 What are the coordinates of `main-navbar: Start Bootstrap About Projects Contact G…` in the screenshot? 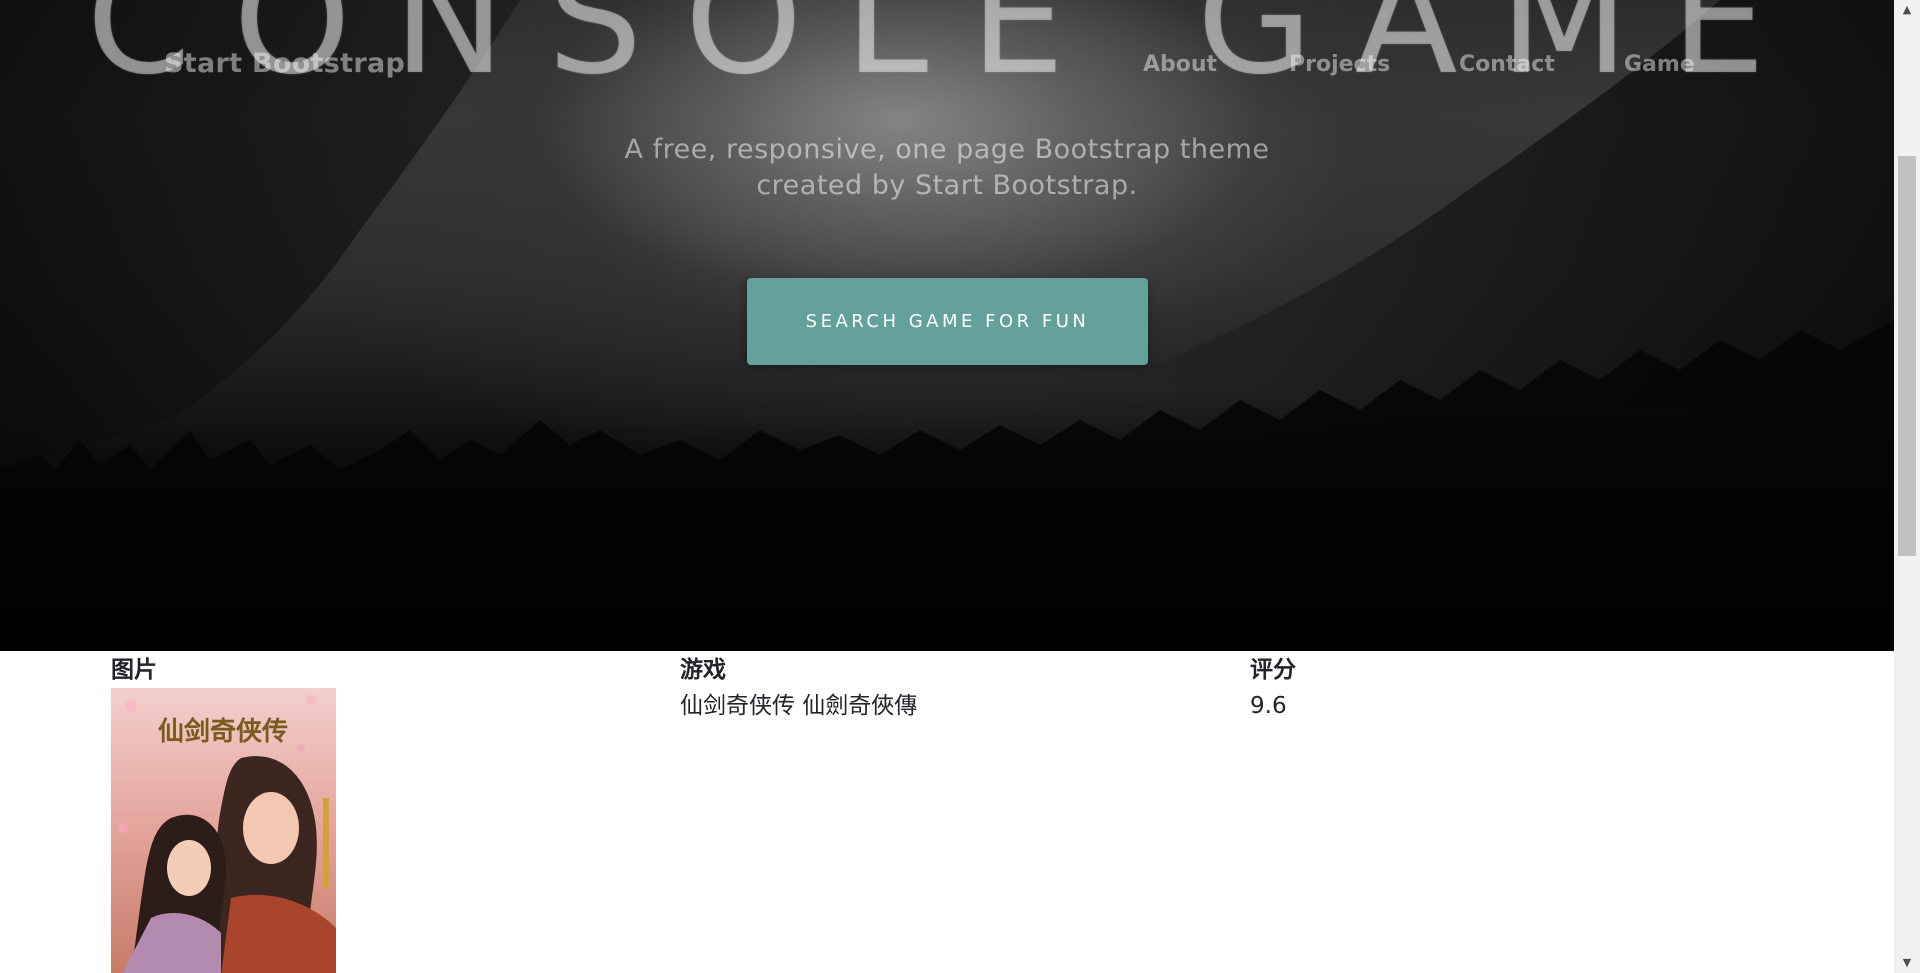 It's located at (947, 65).